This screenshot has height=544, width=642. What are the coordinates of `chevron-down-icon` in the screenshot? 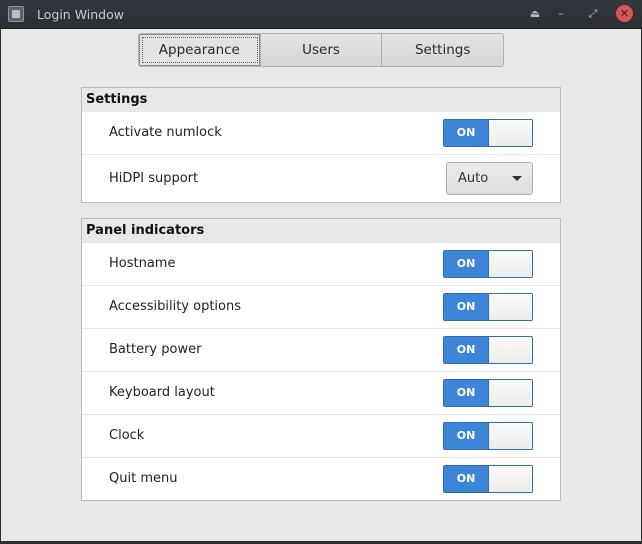 It's located at (517, 178).